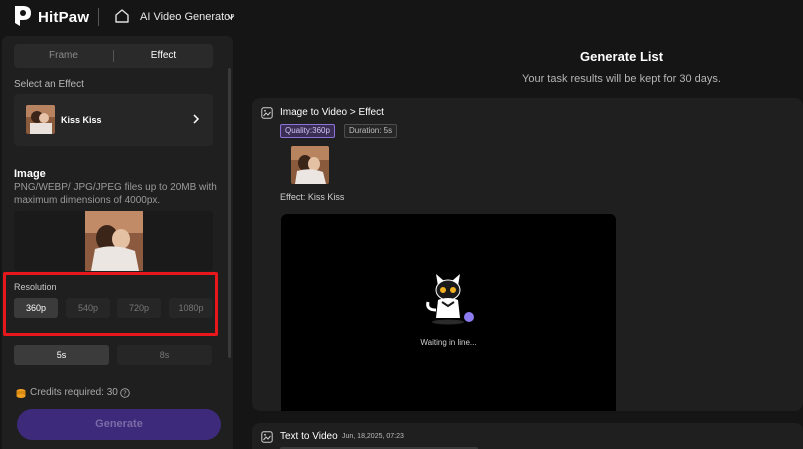  Describe the element at coordinates (30, 174) in the screenshot. I see `image-section-title: Image` at that location.